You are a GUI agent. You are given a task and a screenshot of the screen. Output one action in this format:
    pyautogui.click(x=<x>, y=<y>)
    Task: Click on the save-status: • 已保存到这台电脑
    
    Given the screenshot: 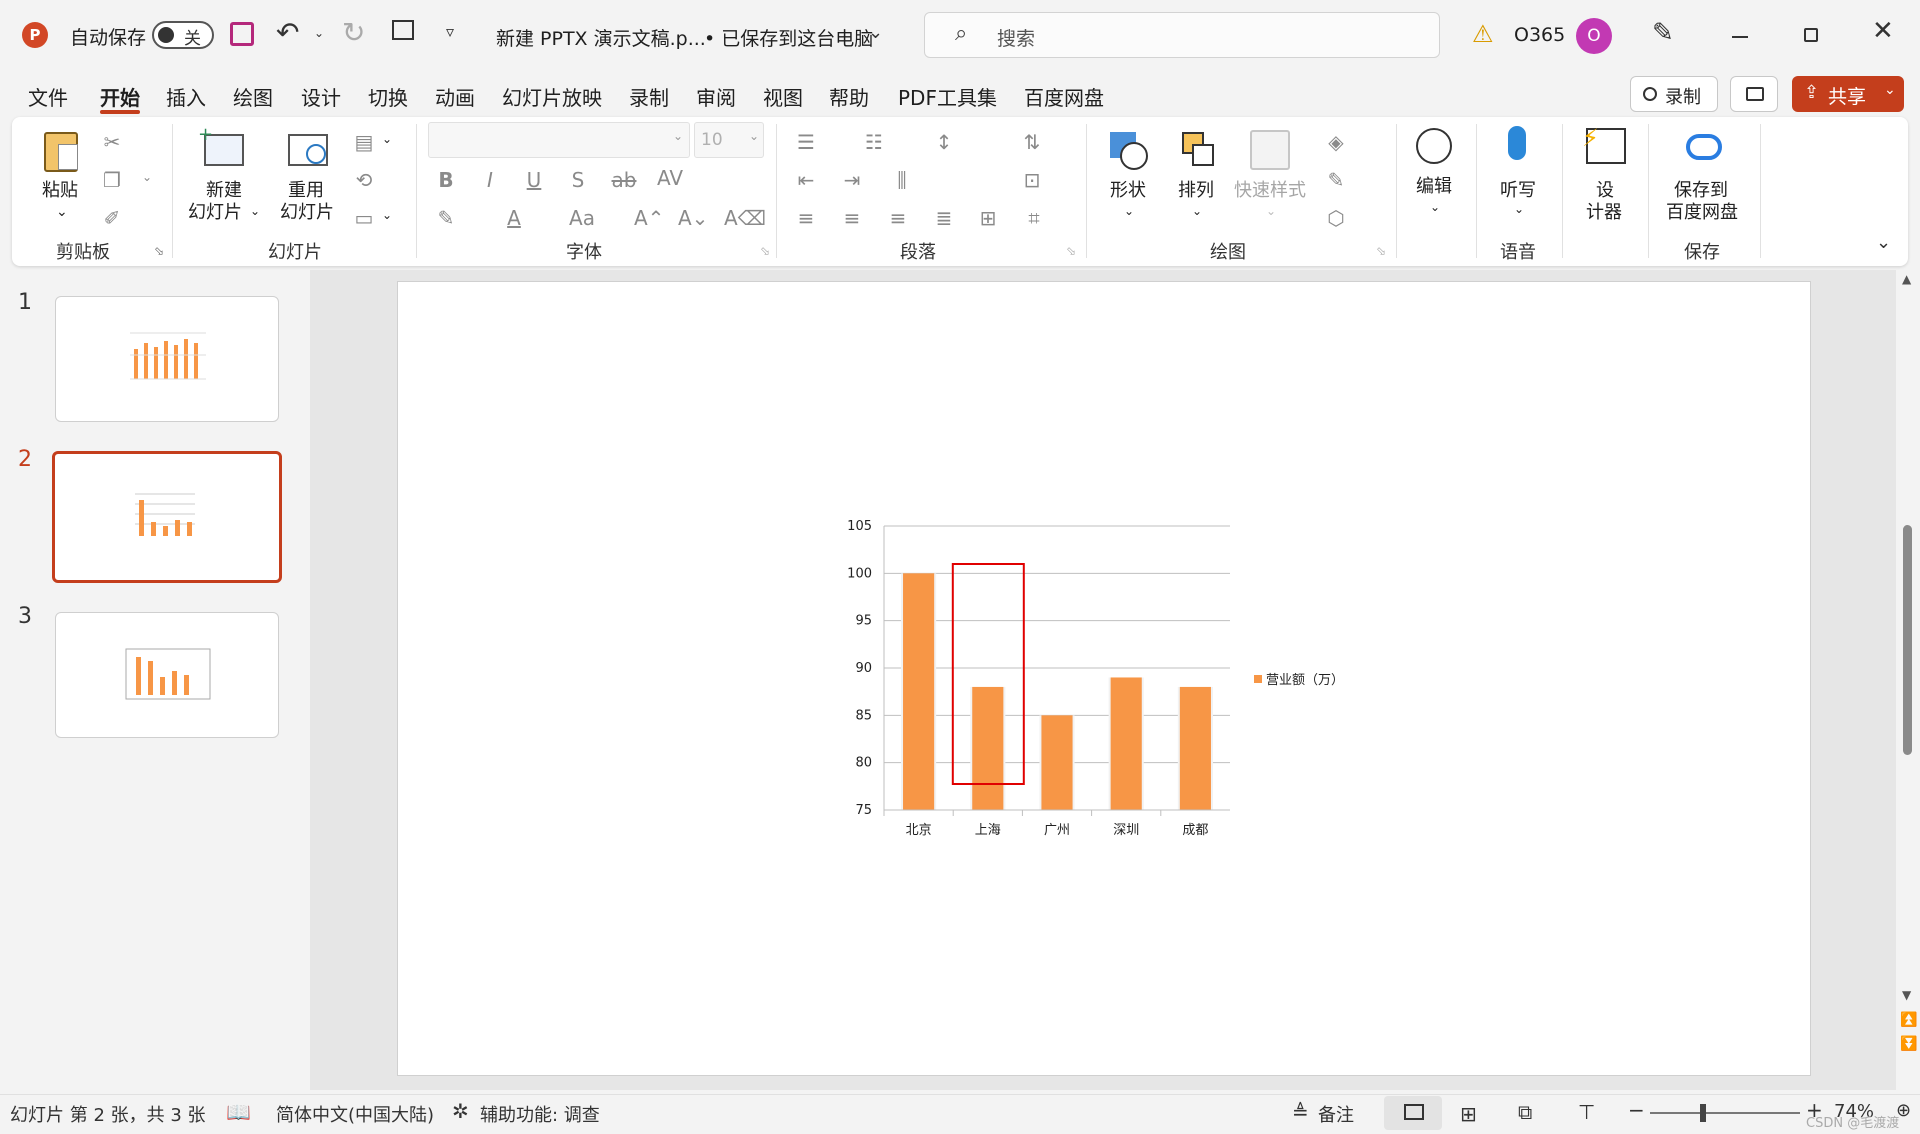 What is the action you would take?
    pyautogui.click(x=788, y=37)
    